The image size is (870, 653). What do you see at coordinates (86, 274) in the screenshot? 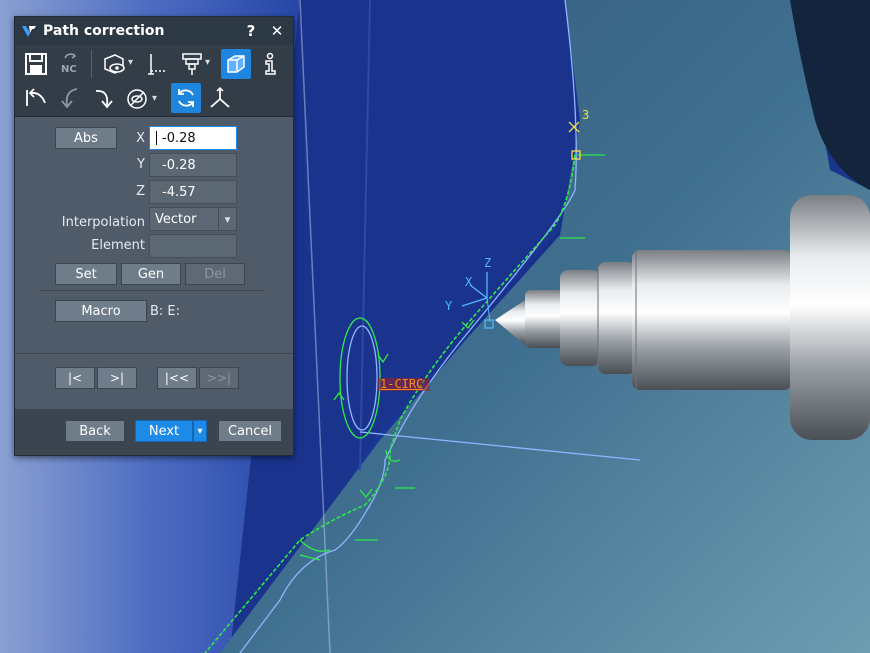
I see `set-button: Set` at bounding box center [86, 274].